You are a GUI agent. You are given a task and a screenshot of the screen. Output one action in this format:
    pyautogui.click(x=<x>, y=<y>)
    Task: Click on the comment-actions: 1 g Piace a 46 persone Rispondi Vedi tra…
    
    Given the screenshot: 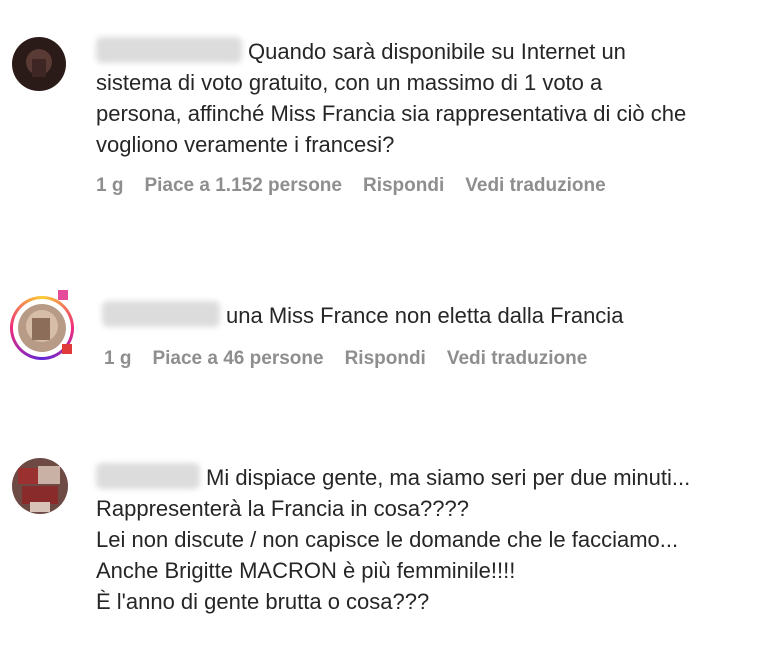 What is the action you would take?
    pyautogui.click(x=345, y=359)
    